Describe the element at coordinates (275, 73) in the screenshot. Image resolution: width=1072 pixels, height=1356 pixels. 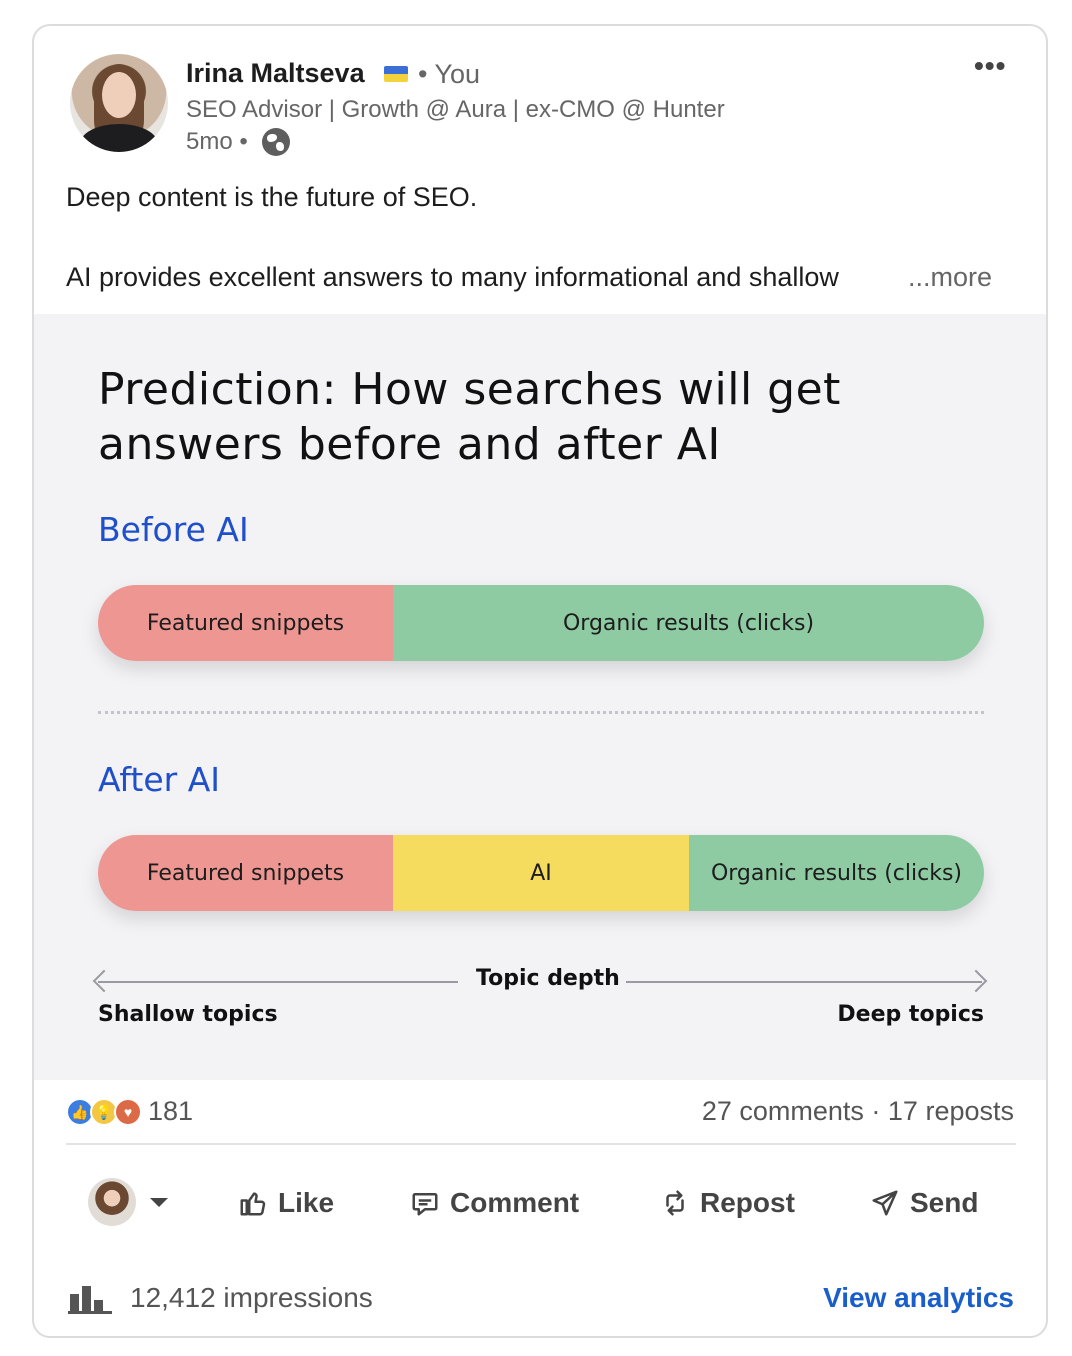
I see `author-name: Irina Maltseva` at that location.